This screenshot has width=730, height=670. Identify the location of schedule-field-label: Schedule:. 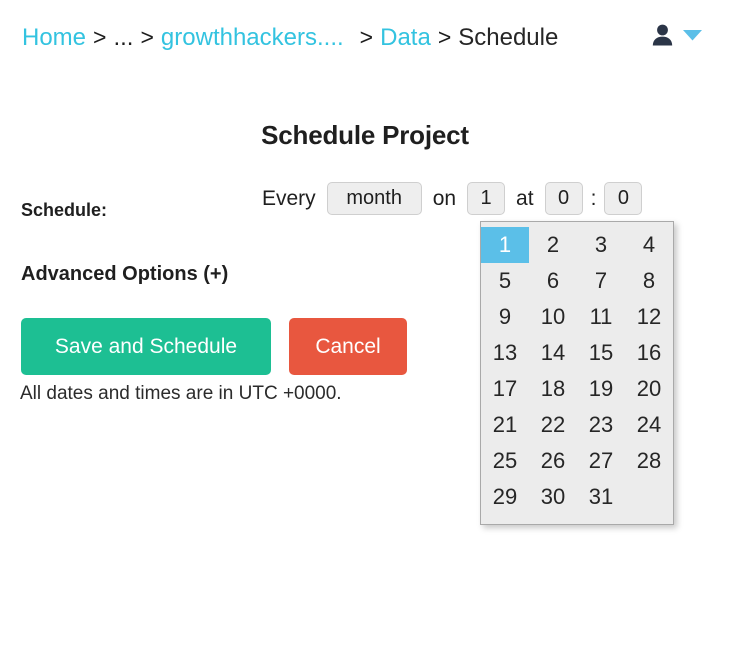
(64, 210).